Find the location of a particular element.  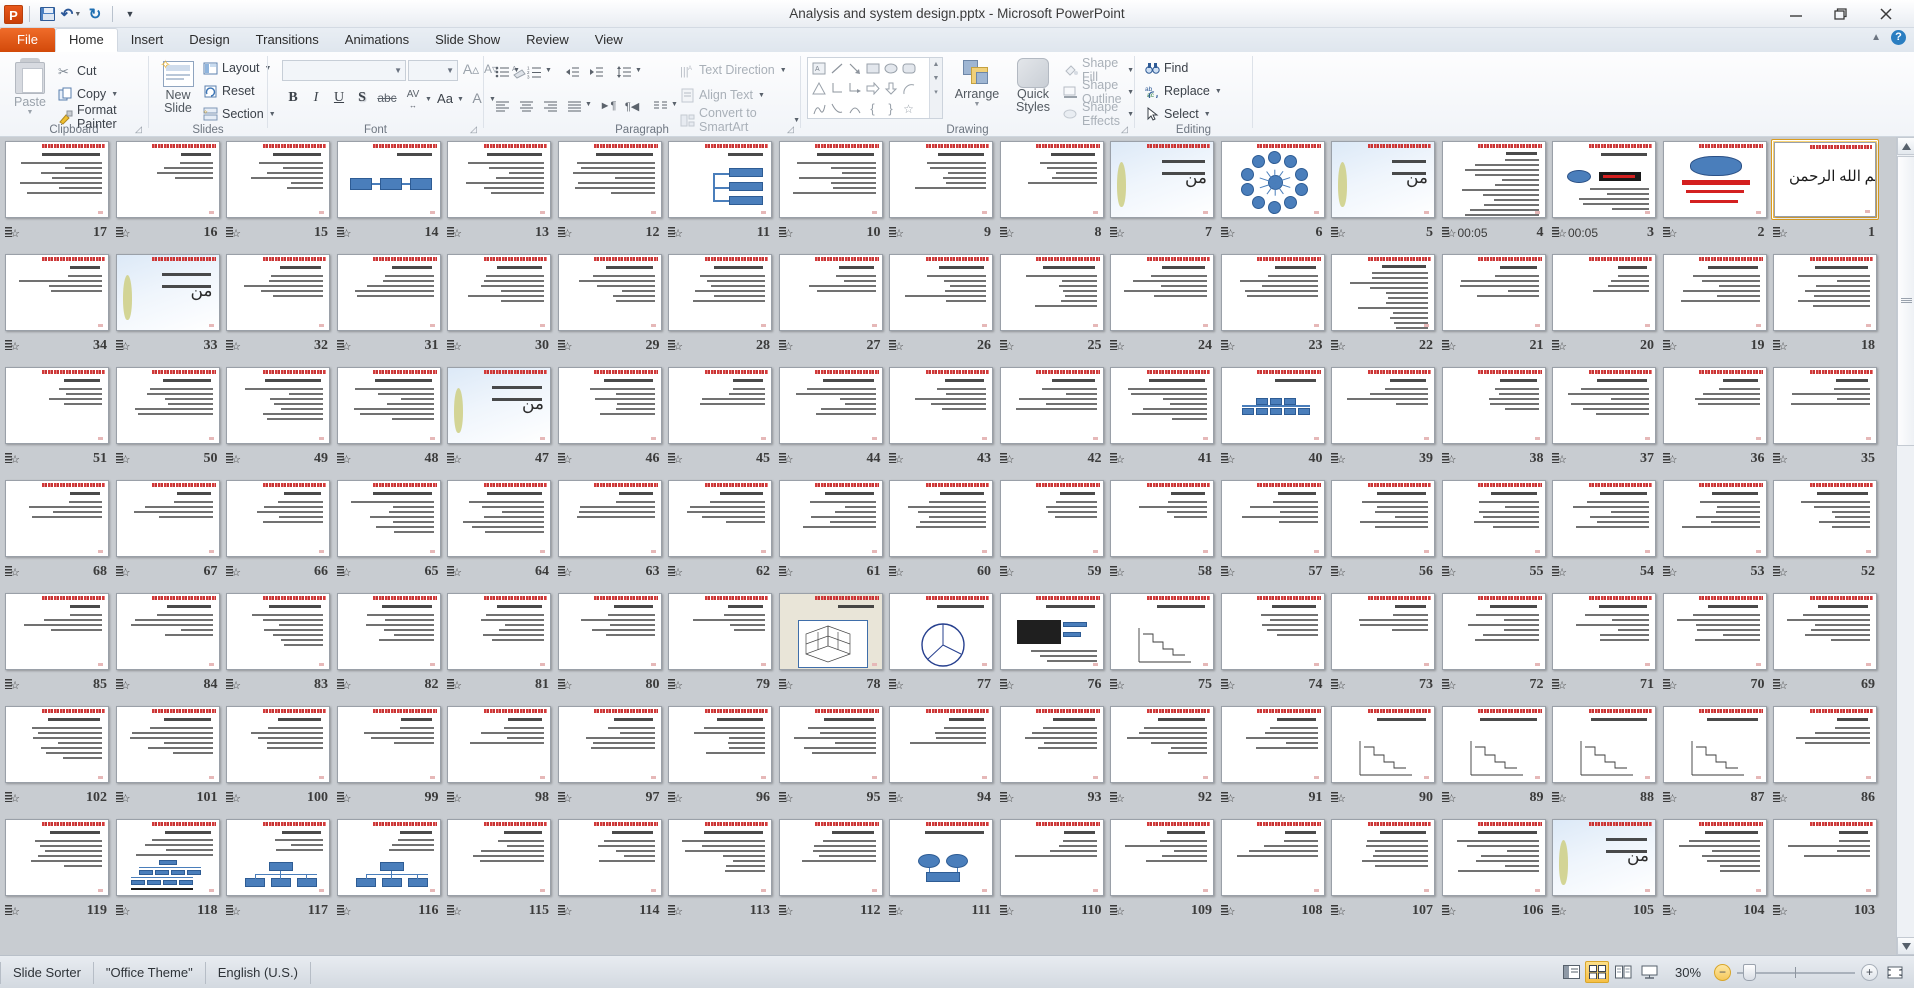

slide-thumbnail-cell: ☆ 73 is located at coordinates (1384, 644).